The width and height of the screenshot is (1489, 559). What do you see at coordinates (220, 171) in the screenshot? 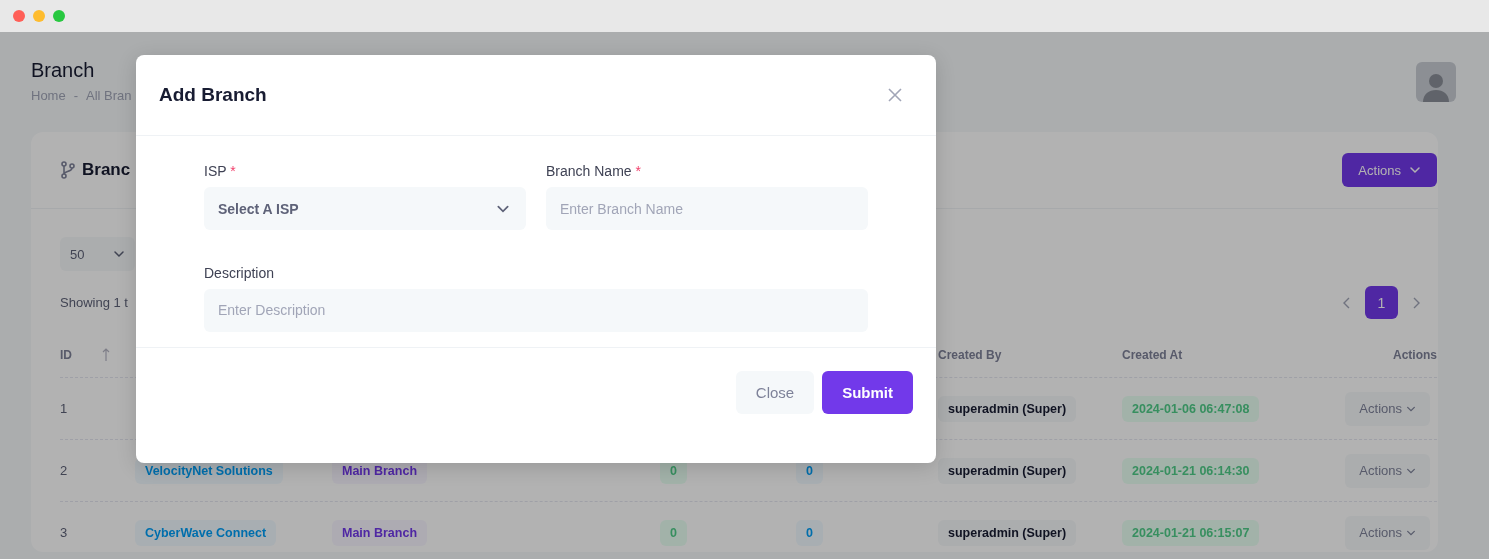
I see `field-label: ISP *` at bounding box center [220, 171].